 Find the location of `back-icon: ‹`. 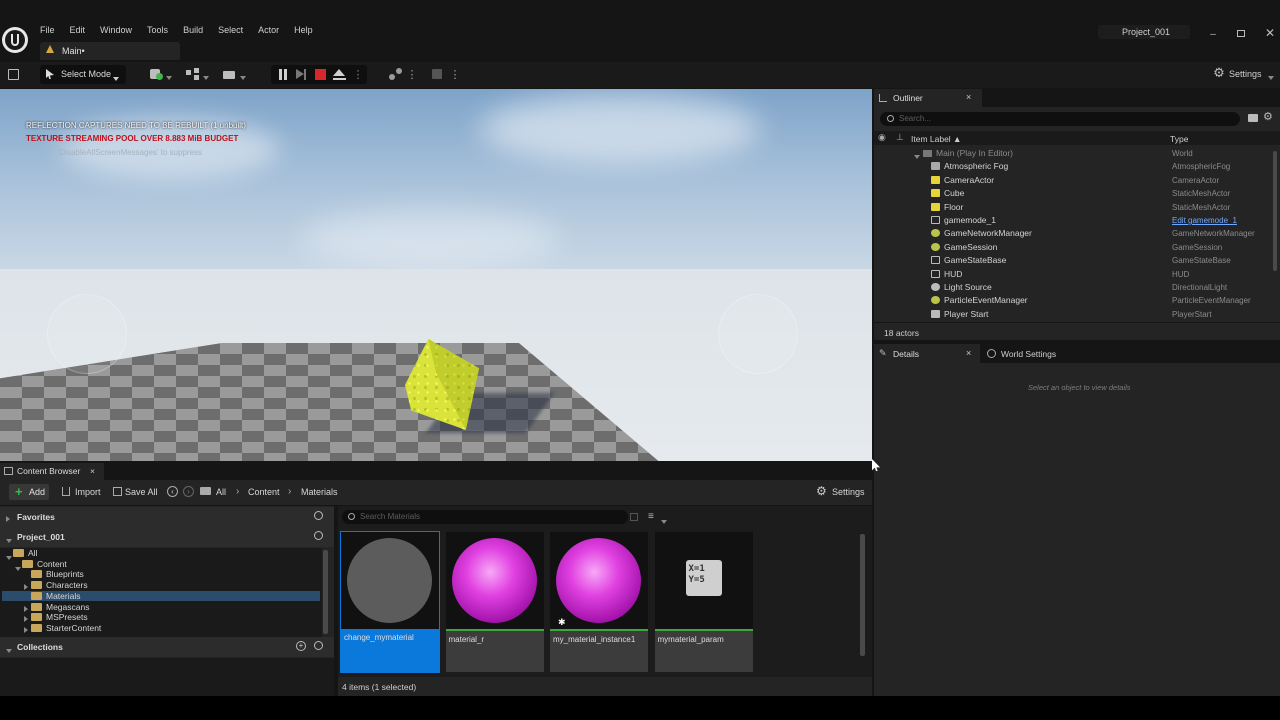

back-icon: ‹ is located at coordinates (172, 491).